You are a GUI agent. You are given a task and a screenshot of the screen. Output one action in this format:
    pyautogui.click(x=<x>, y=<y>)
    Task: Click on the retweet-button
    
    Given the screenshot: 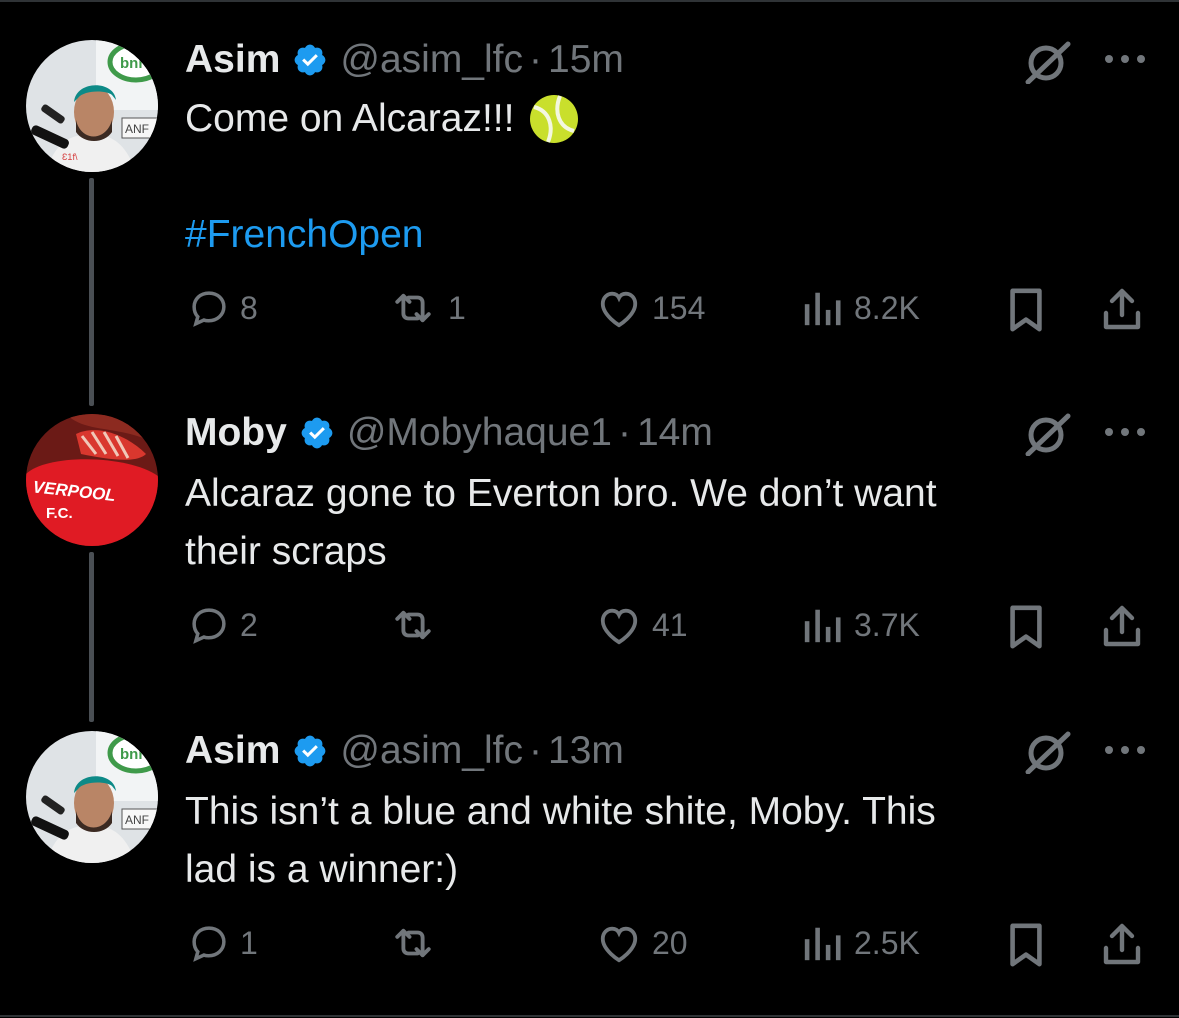 What is the action you would take?
    pyautogui.click(x=418, y=943)
    